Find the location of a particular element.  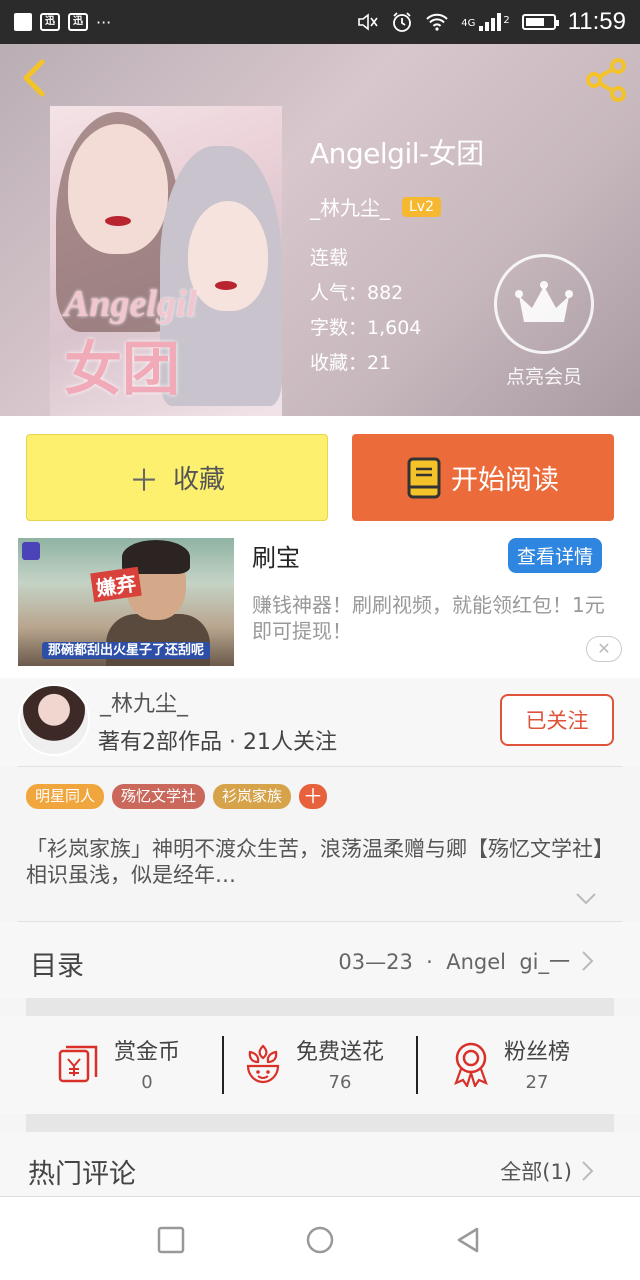

fan-ranking-label: 粉丝榜 is located at coordinates (537, 1052).